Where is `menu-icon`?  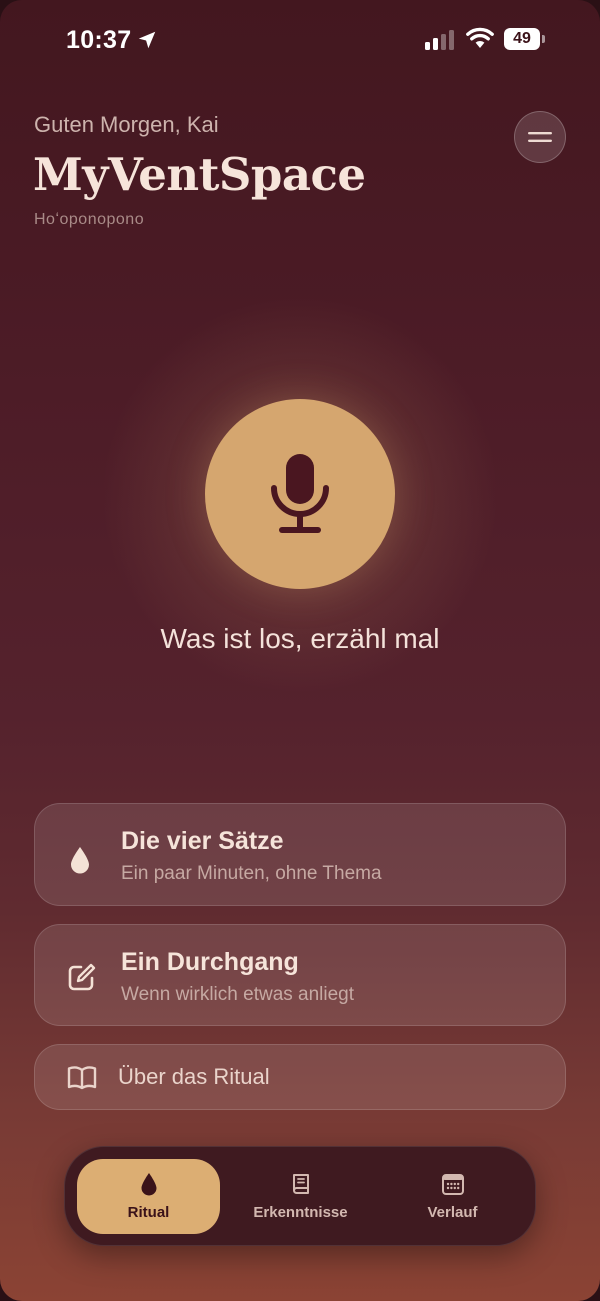 menu-icon is located at coordinates (540, 137).